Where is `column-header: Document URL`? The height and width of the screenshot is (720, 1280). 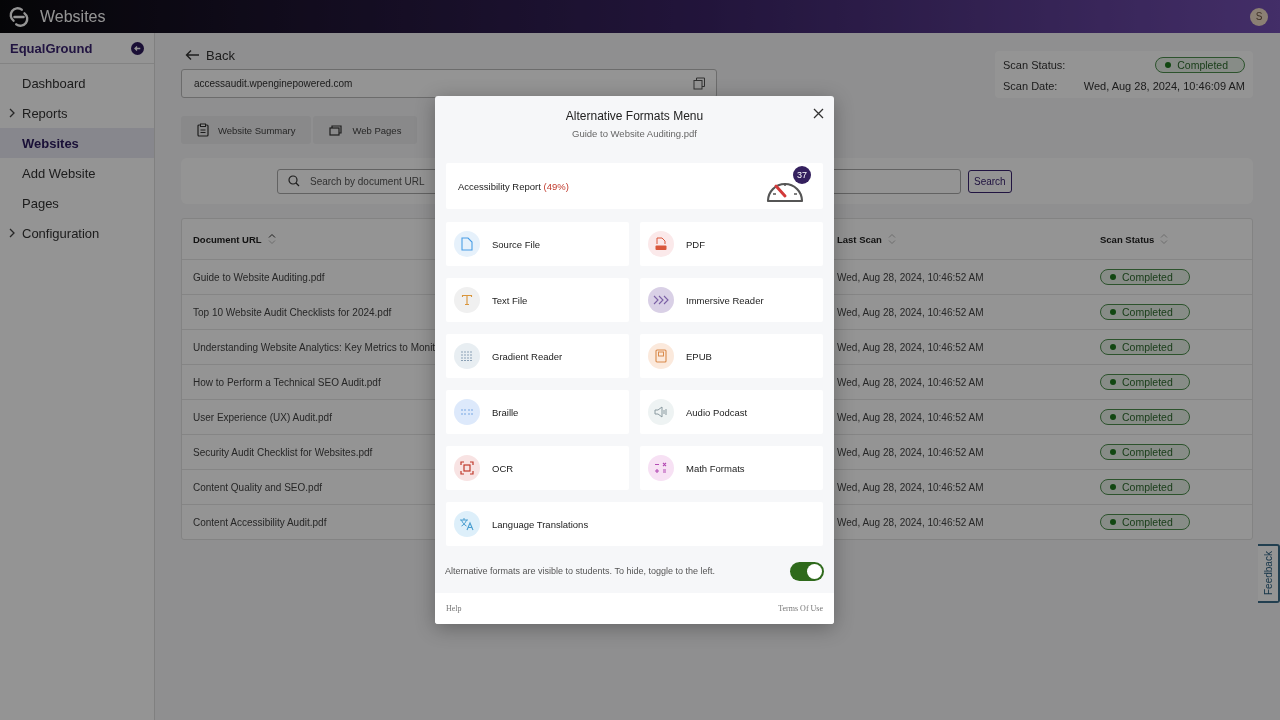
column-header: Document URL is located at coordinates (320, 239).